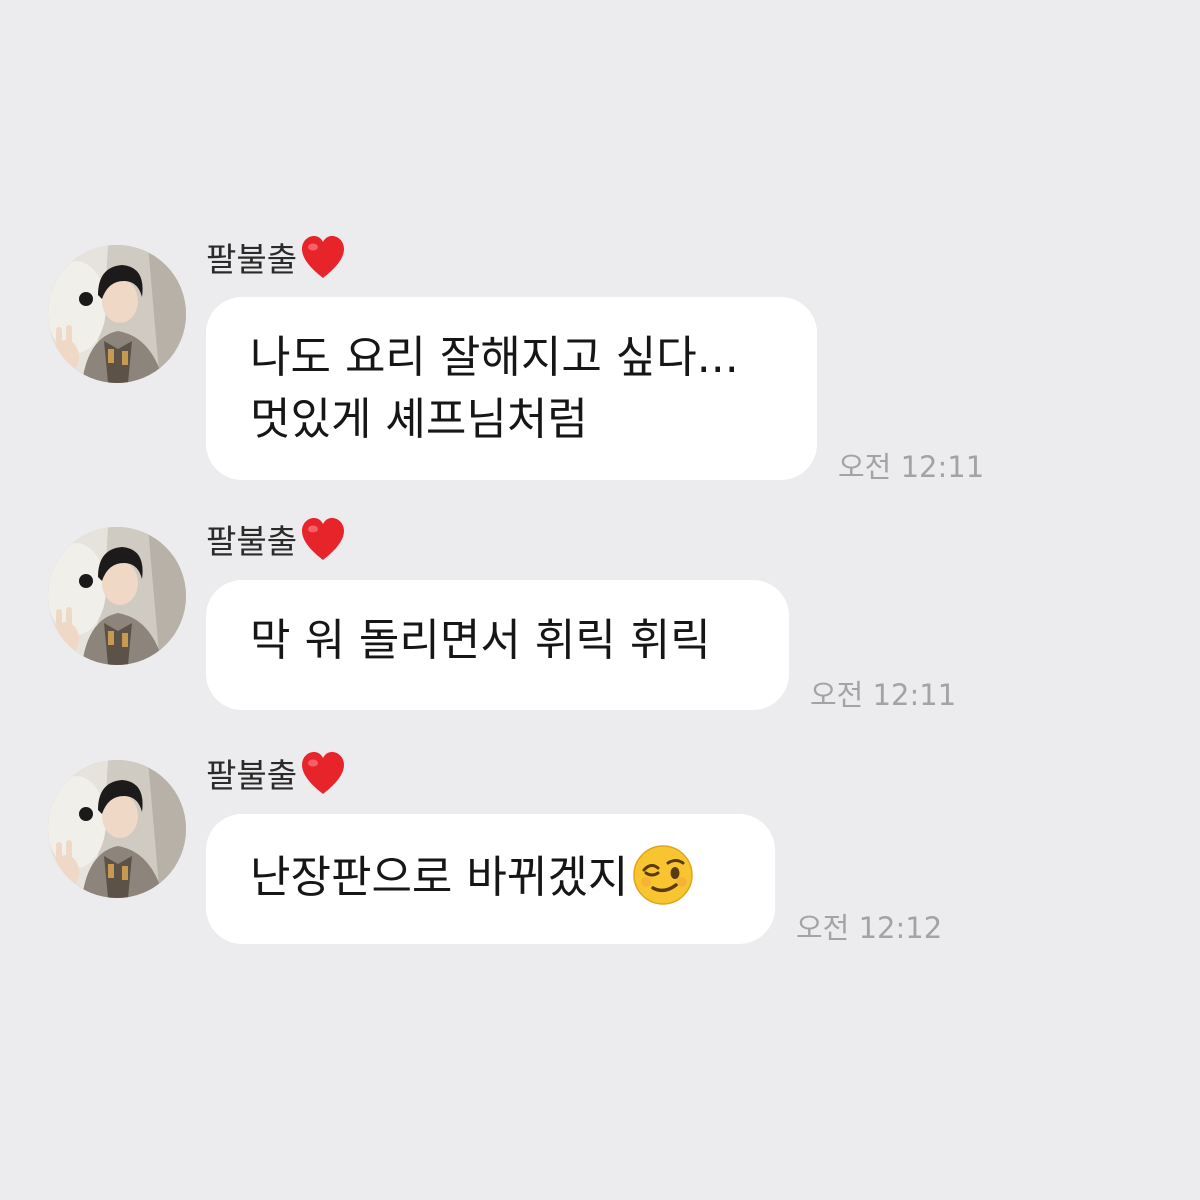 The image size is (1200, 1200). Describe the element at coordinates (480, 640) in the screenshot. I see `message-text-line: 막 워 돌리면서 휘릭 휘릭` at that location.